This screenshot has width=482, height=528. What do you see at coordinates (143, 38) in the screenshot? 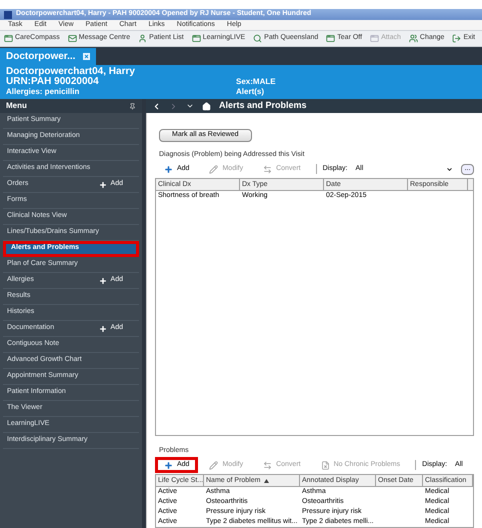
I see `person-icon` at bounding box center [143, 38].